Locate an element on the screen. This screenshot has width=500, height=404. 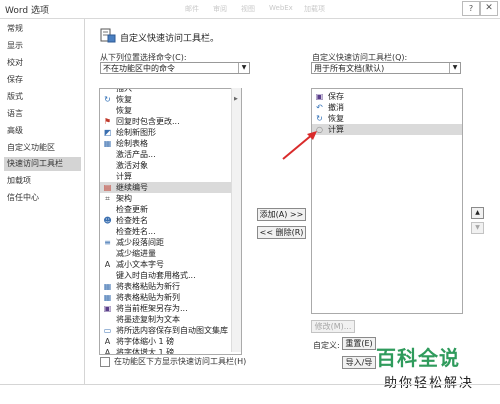
command-list-item: 将墨迹复制为文本 is located at coordinates (170, 319).